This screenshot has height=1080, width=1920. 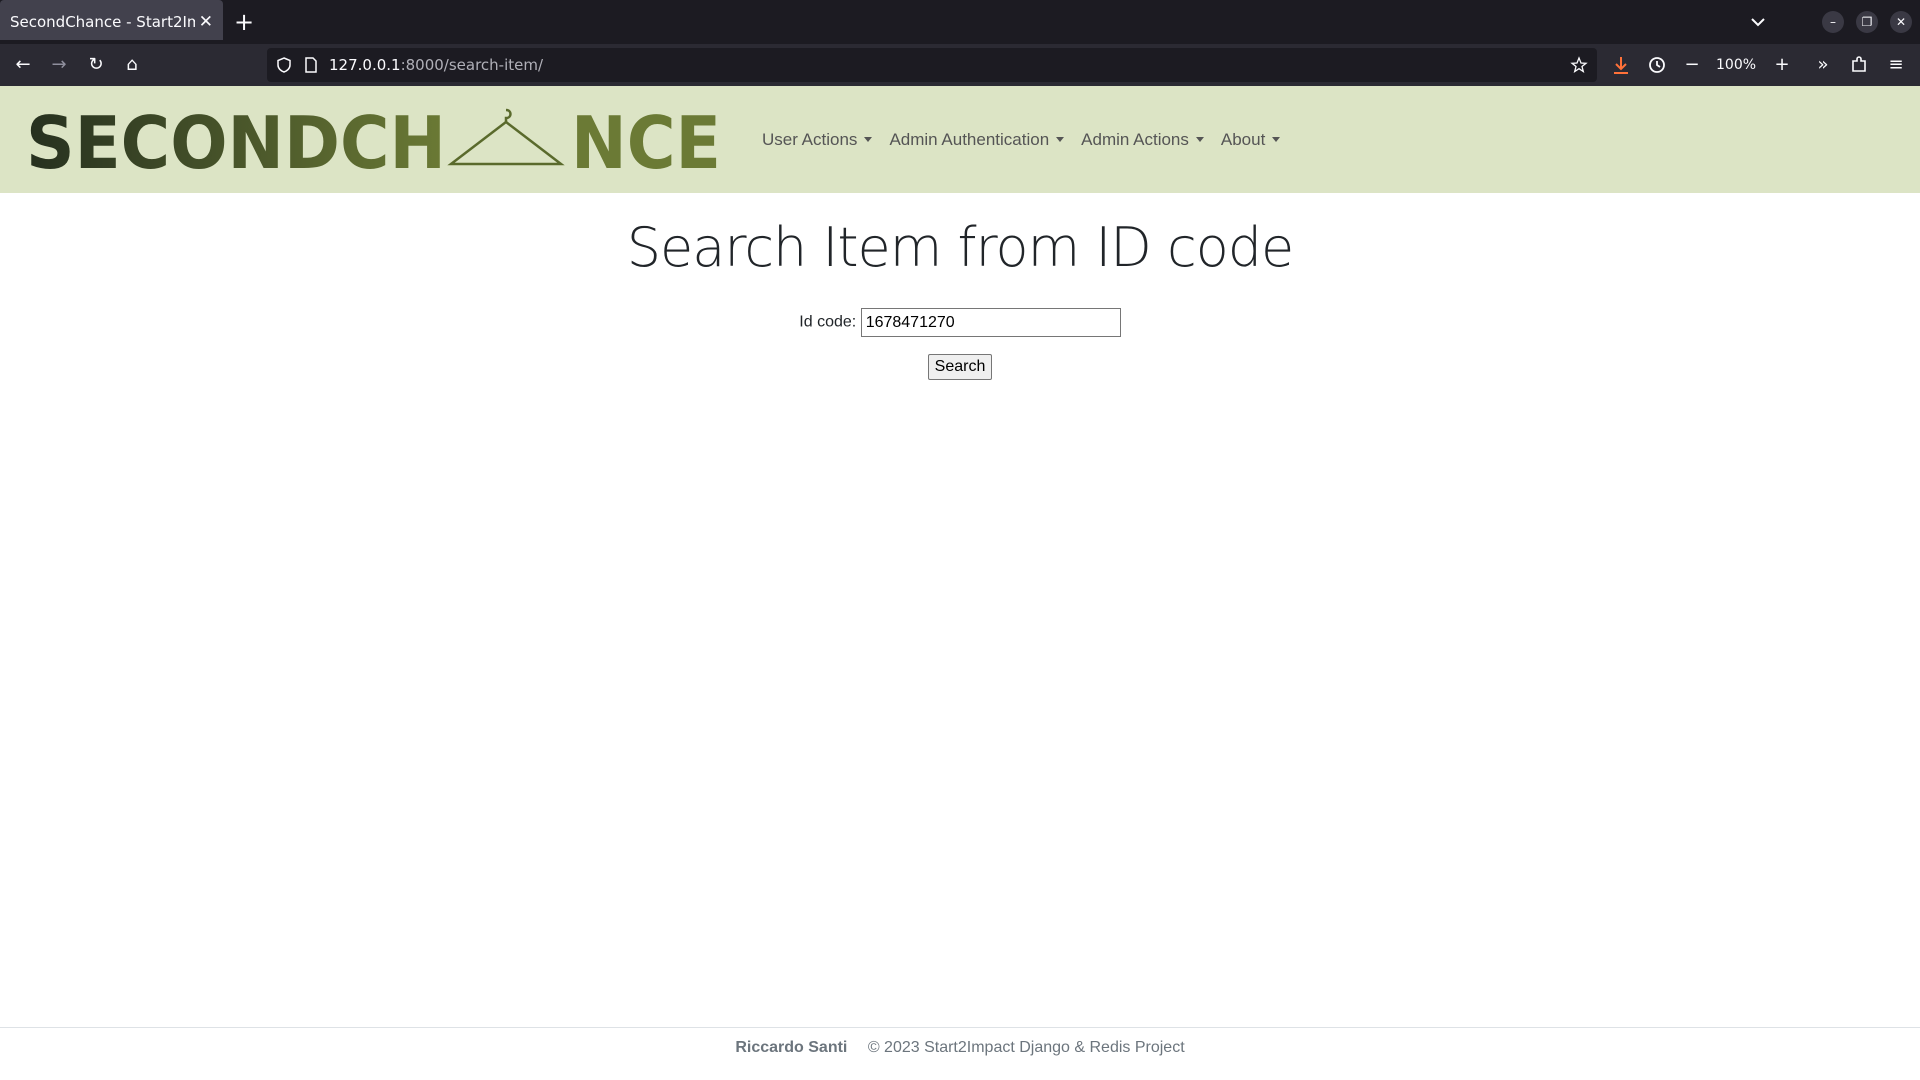 I want to click on back-icon: ←, so click(x=23, y=65).